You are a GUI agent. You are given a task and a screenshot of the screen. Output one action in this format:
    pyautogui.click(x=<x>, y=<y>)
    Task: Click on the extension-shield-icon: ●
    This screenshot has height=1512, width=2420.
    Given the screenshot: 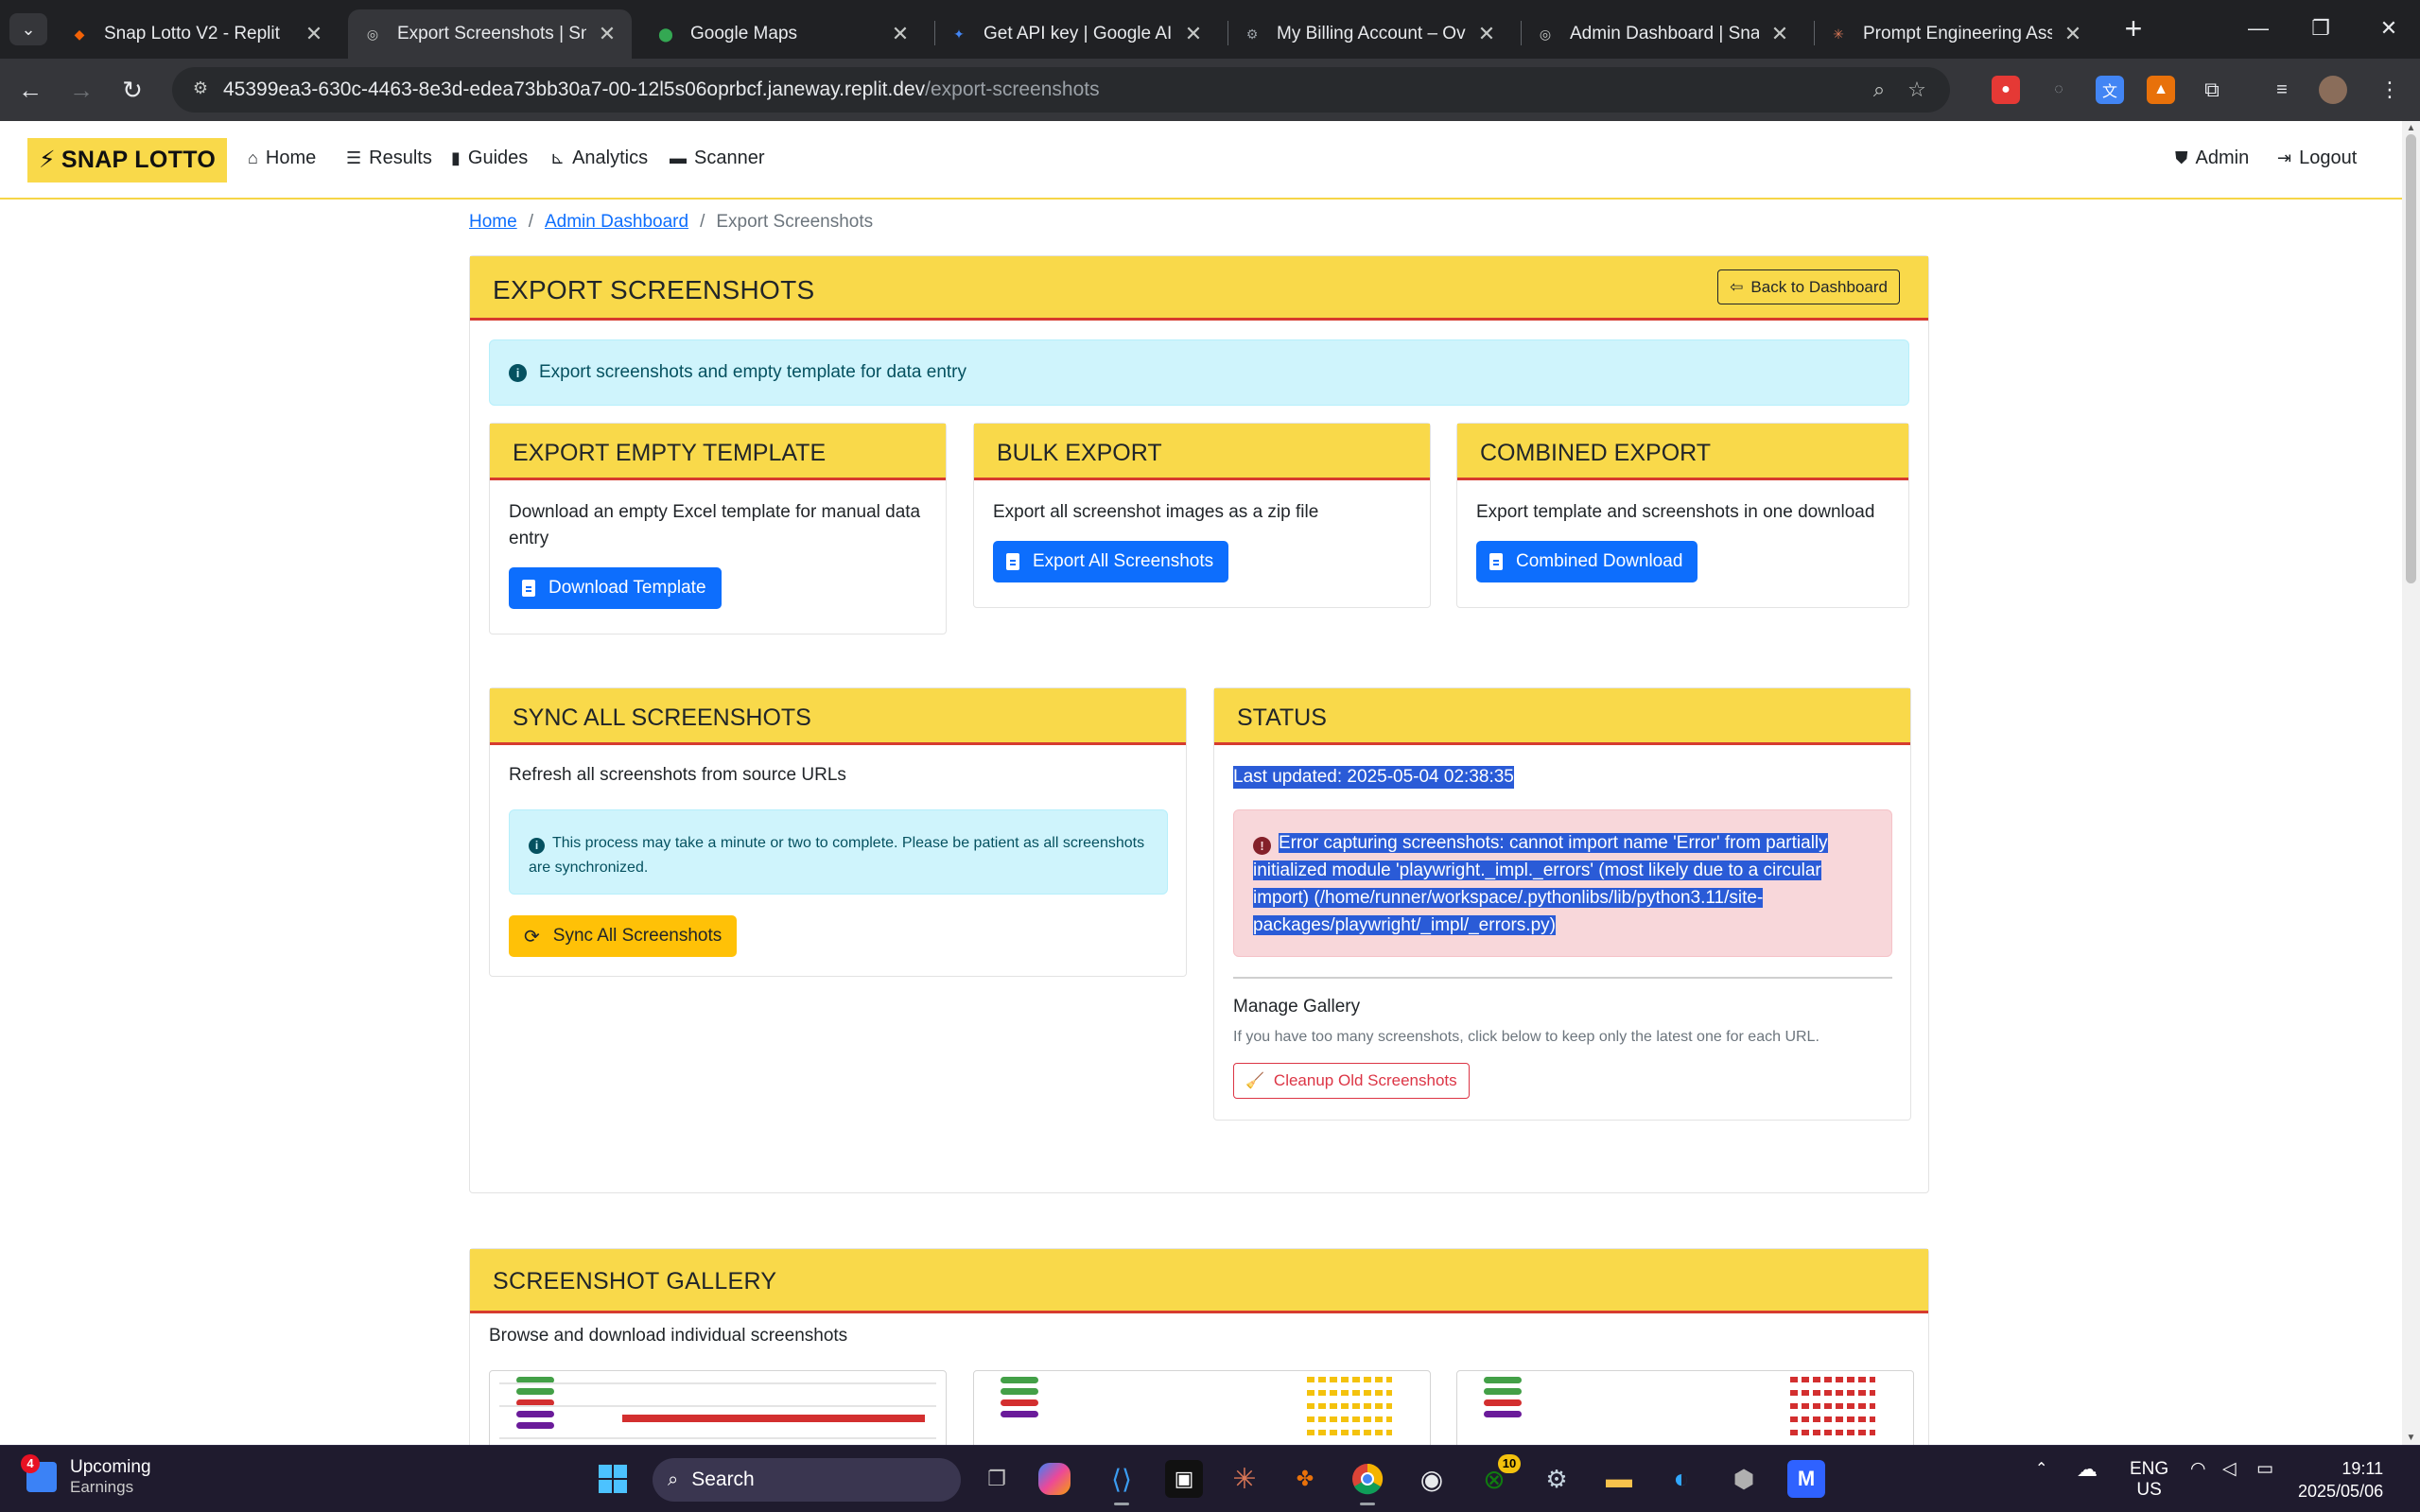 What is the action you would take?
    pyautogui.click(x=2006, y=90)
    